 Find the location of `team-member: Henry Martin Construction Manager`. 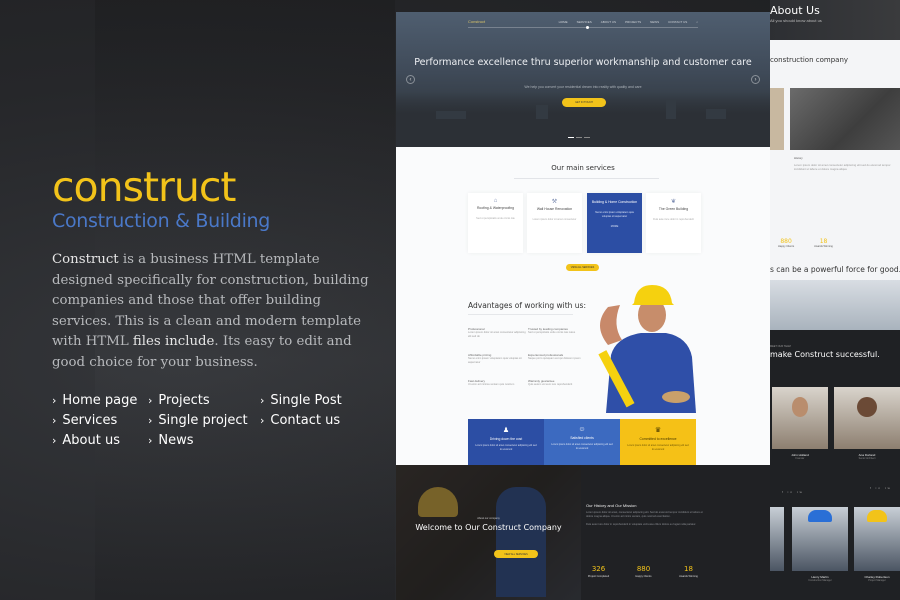

team-member: Henry Martin Construction Manager is located at coordinates (820, 578).